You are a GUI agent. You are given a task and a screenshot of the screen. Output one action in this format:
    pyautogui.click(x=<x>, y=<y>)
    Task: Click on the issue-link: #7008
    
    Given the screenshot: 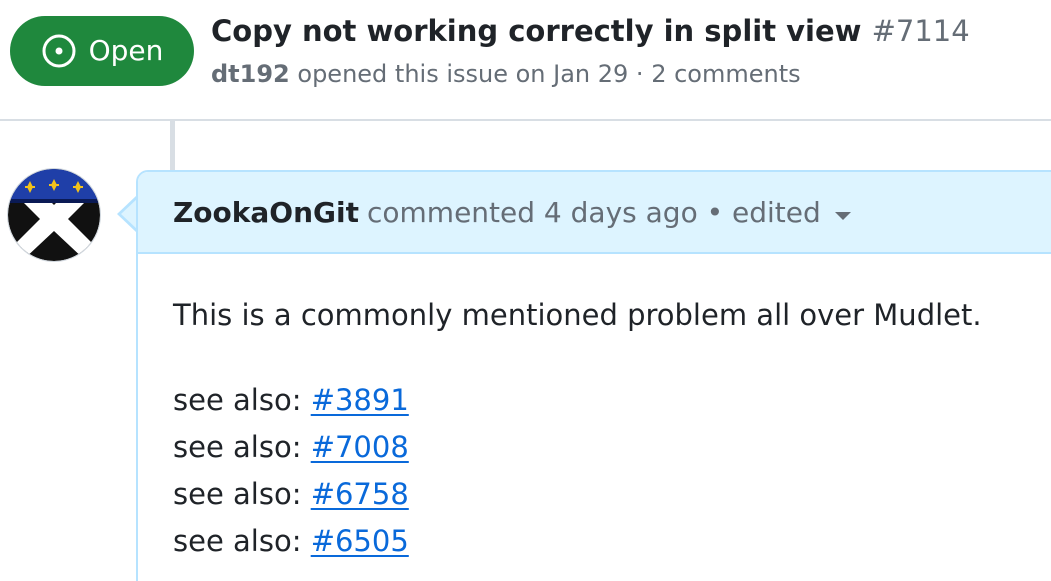 What is the action you would take?
    pyautogui.click(x=360, y=447)
    